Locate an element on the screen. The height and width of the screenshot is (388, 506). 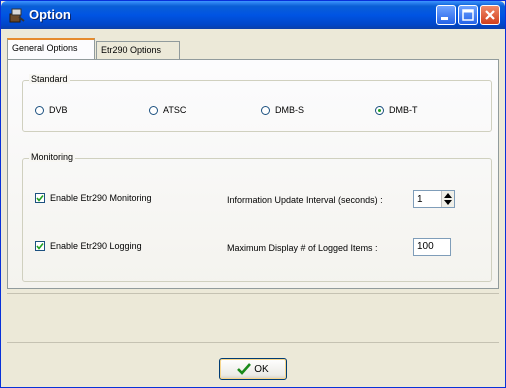
radio-atsc-label: ATSC is located at coordinates (175, 110).